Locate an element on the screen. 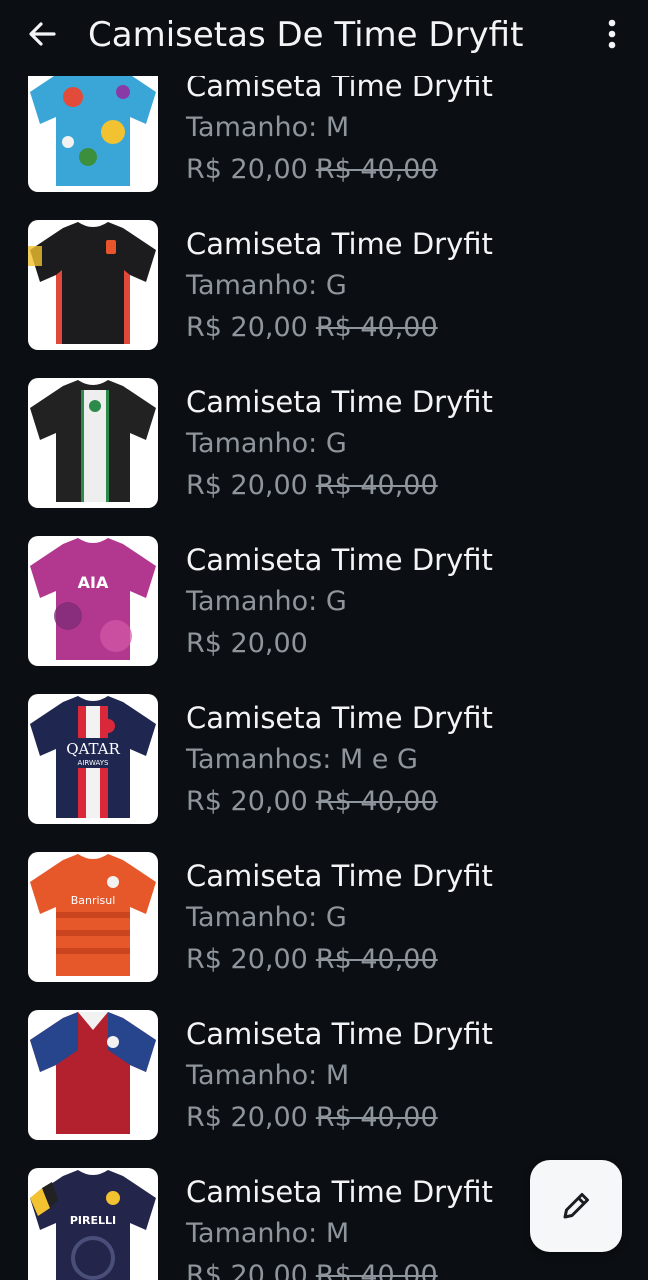  more-vertical-icon is located at coordinates (612, 34).